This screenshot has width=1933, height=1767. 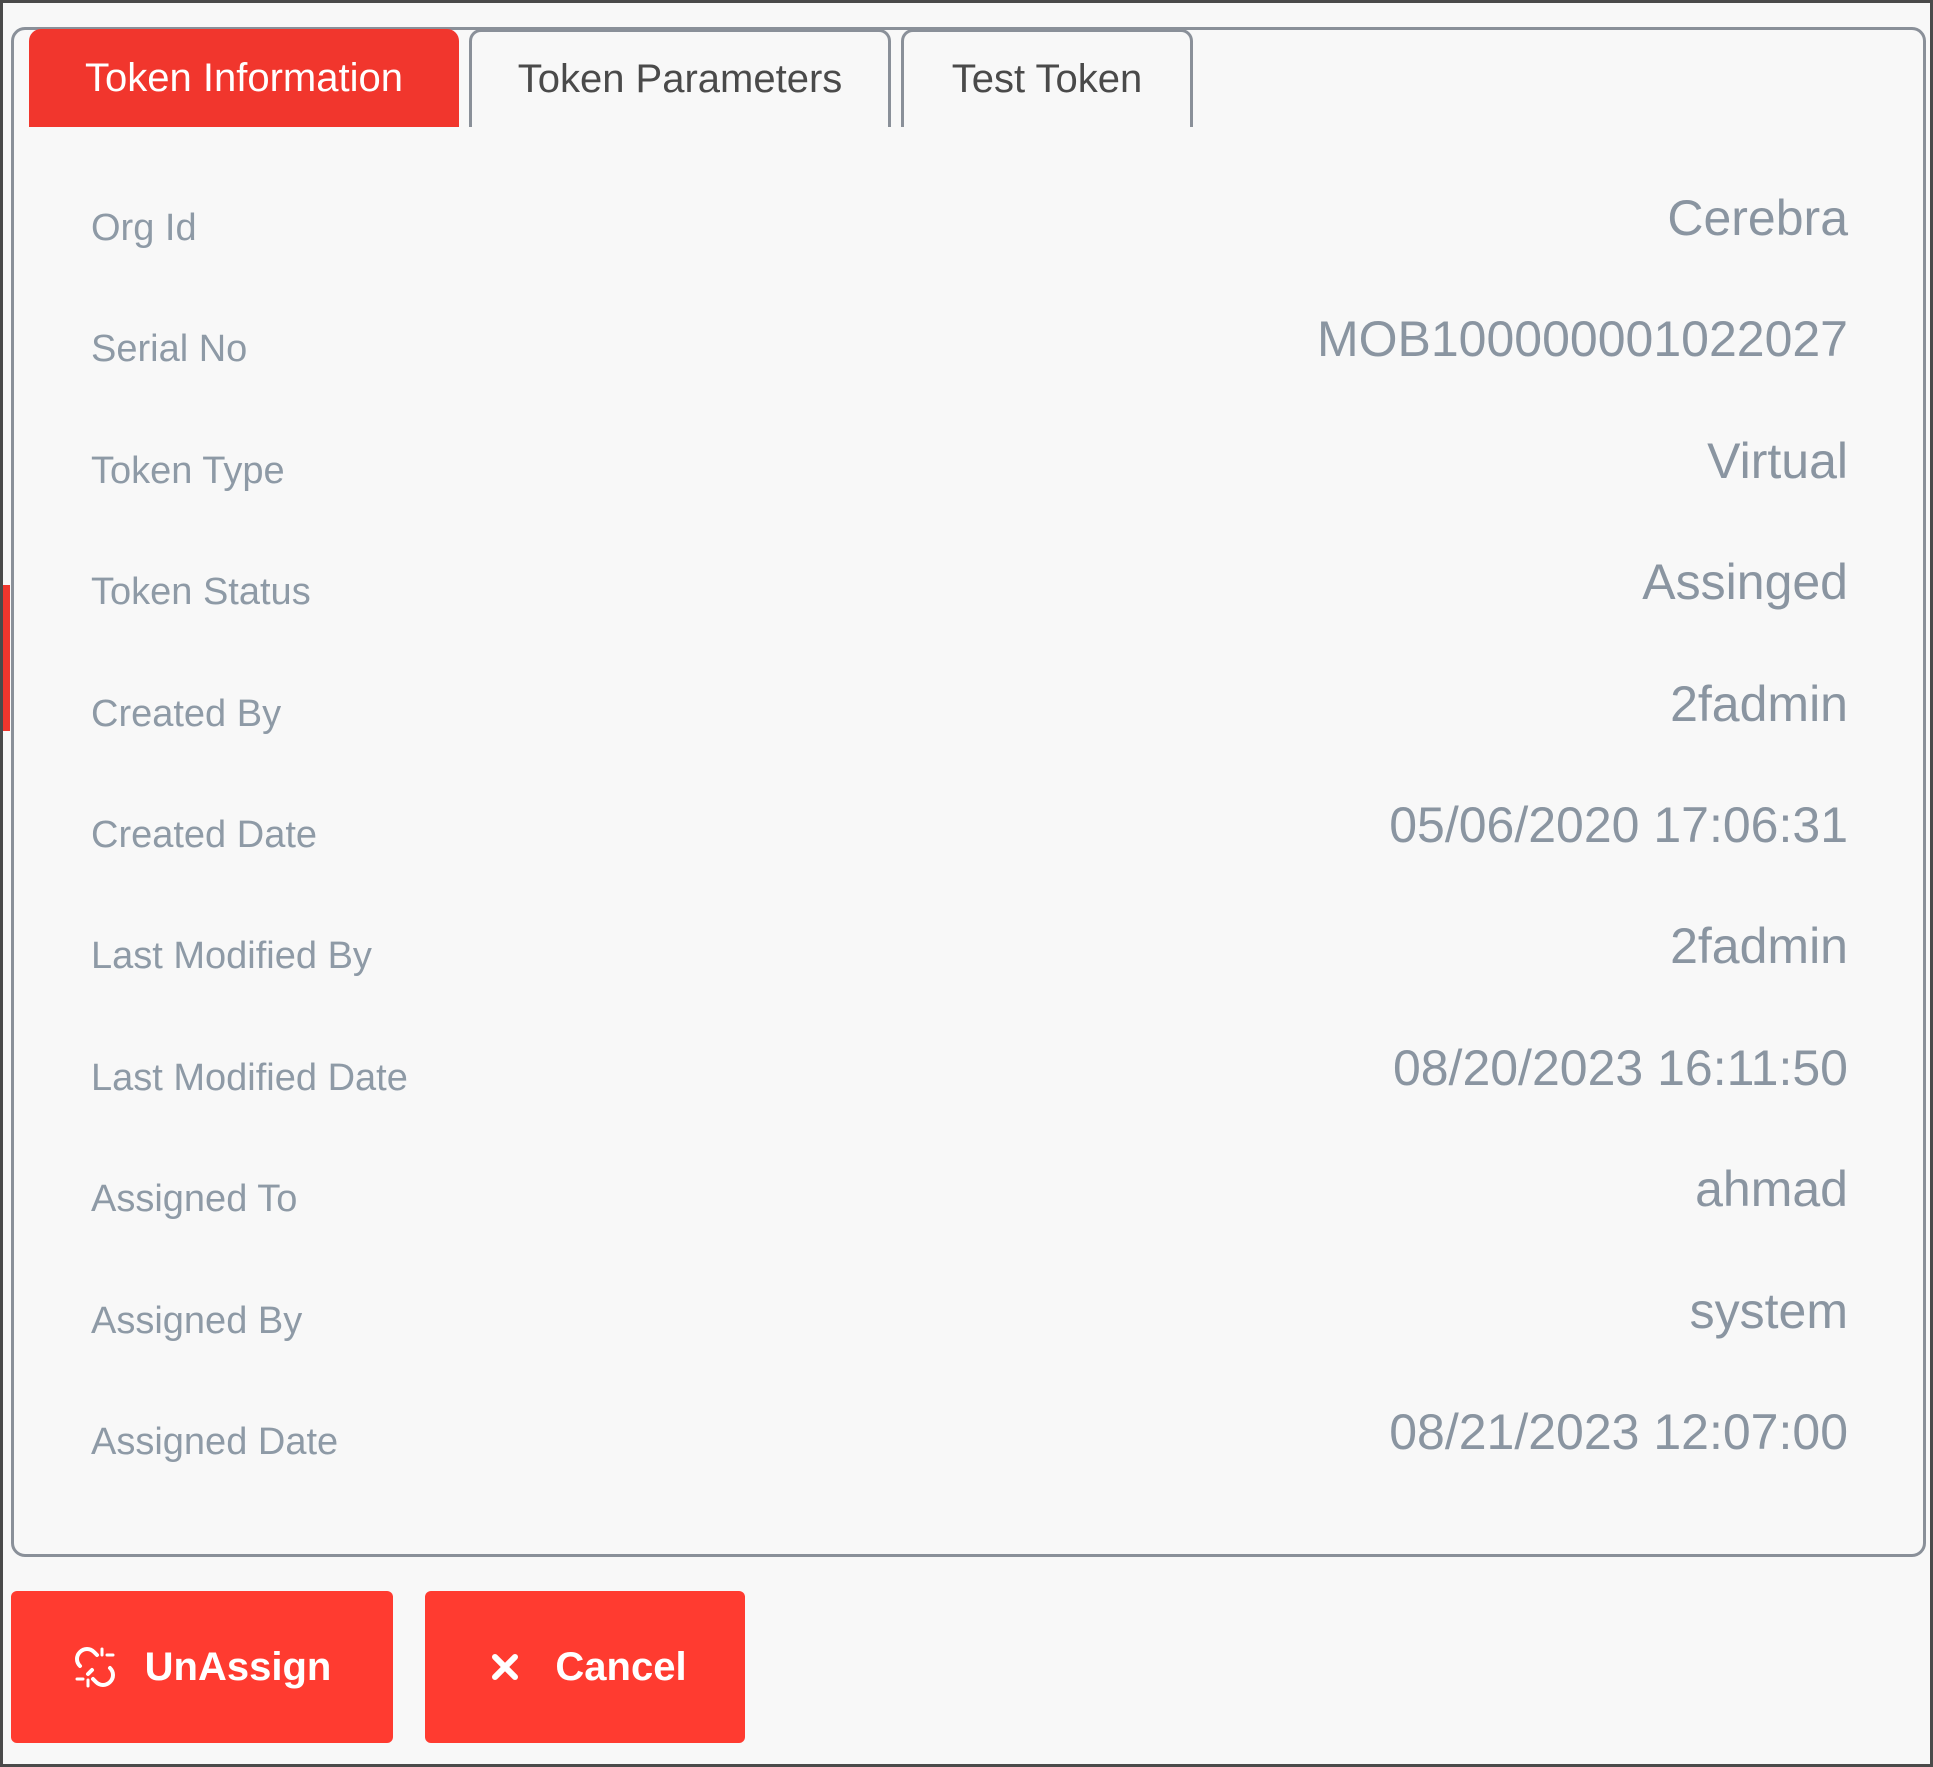 What do you see at coordinates (186, 713) in the screenshot?
I see `field-label: Created By` at bounding box center [186, 713].